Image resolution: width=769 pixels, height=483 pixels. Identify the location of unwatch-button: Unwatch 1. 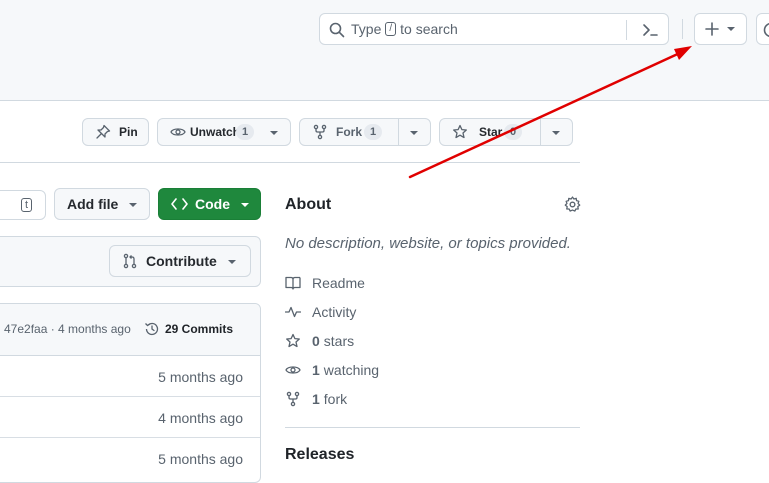
(224, 132).